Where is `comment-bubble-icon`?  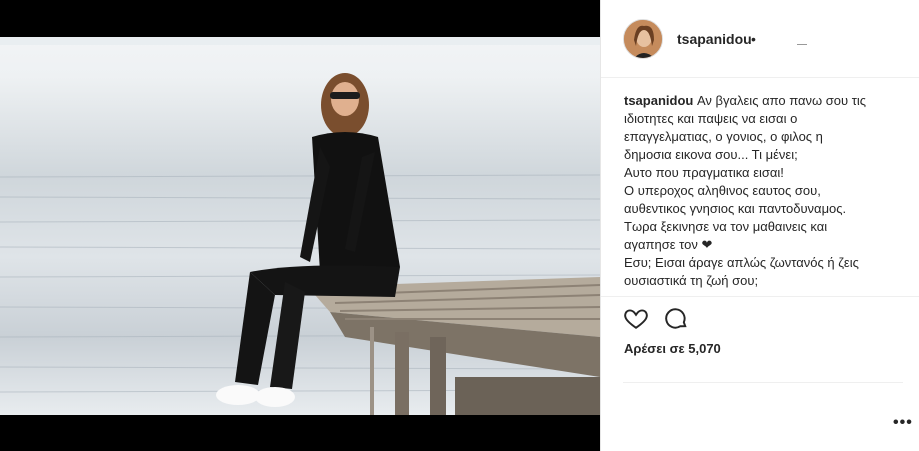 comment-bubble-icon is located at coordinates (676, 318).